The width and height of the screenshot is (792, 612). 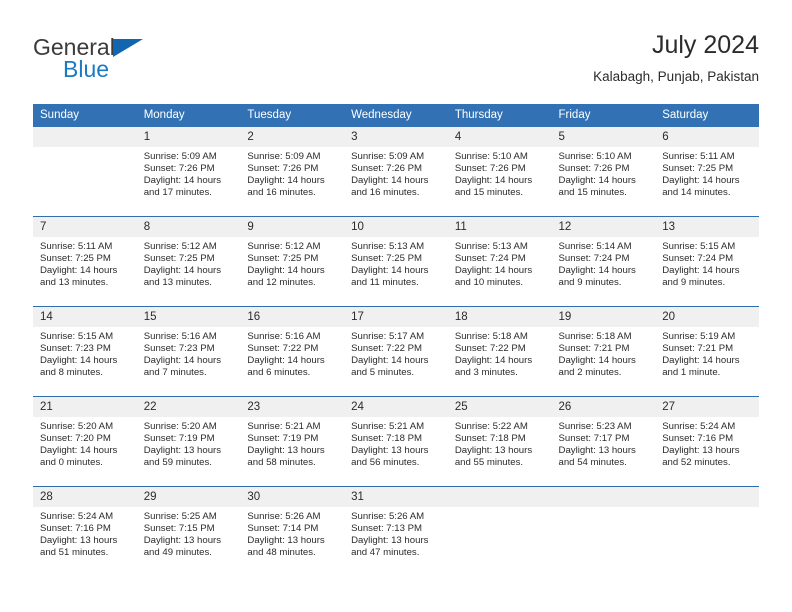 What do you see at coordinates (707, 407) in the screenshot?
I see `day-number: 27` at bounding box center [707, 407].